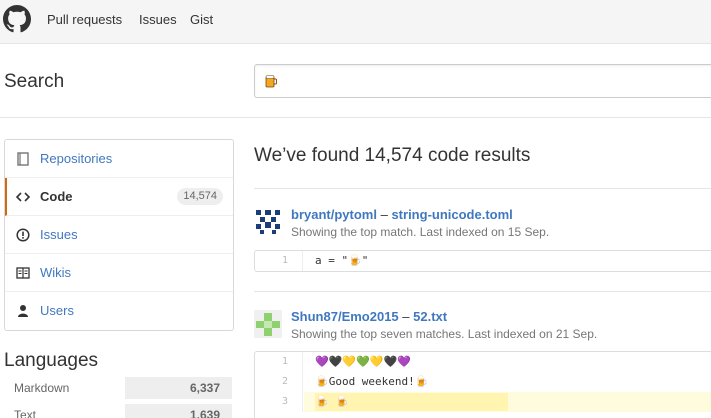 Image resolution: width=711 pixels, height=418 pixels. I want to click on book-icon, so click(23, 273).